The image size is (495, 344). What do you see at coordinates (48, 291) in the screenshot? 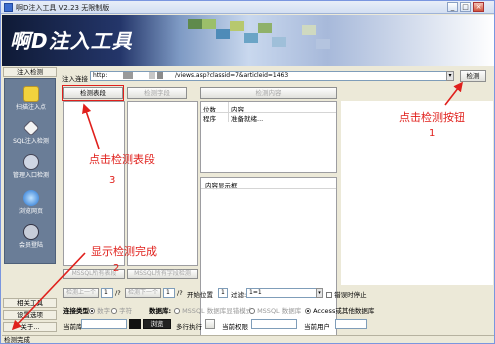
I see `arrow-to-status` at bounding box center [48, 291].